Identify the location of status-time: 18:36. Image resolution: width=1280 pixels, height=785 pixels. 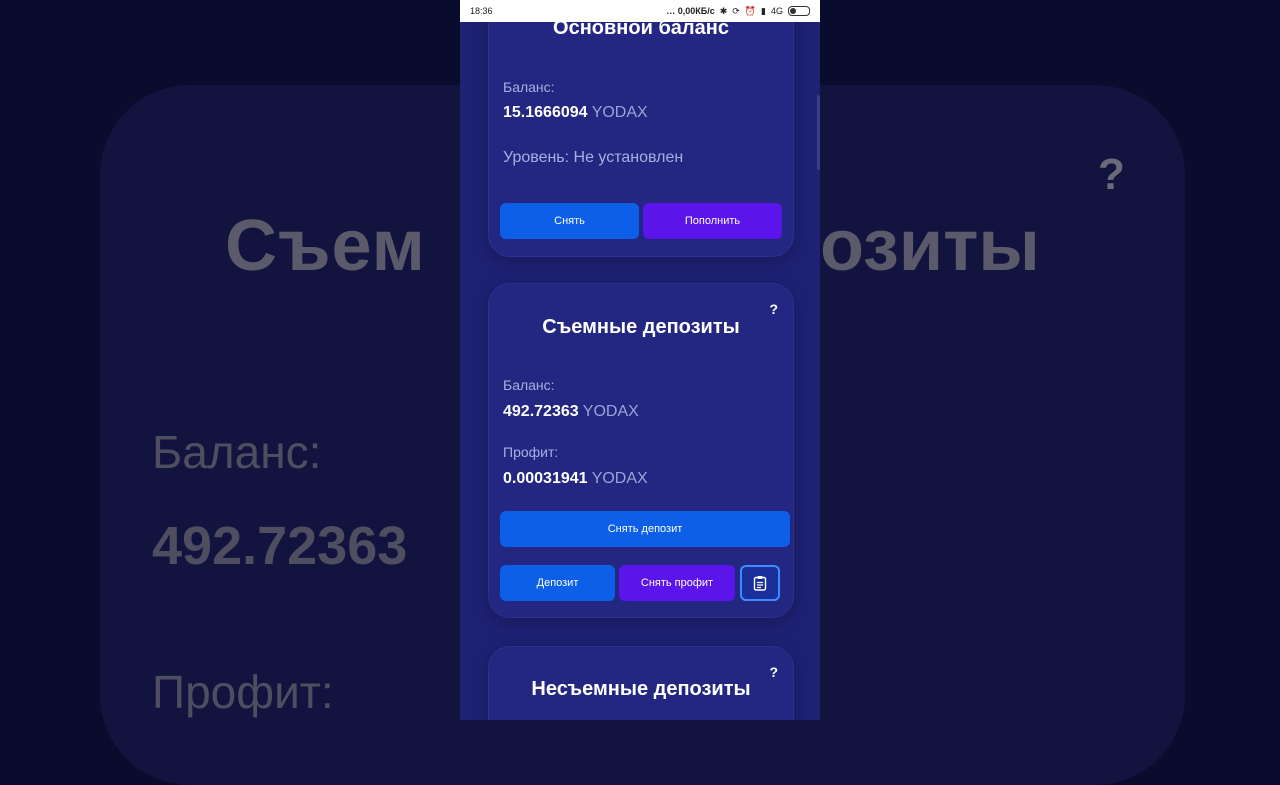
(481, 11).